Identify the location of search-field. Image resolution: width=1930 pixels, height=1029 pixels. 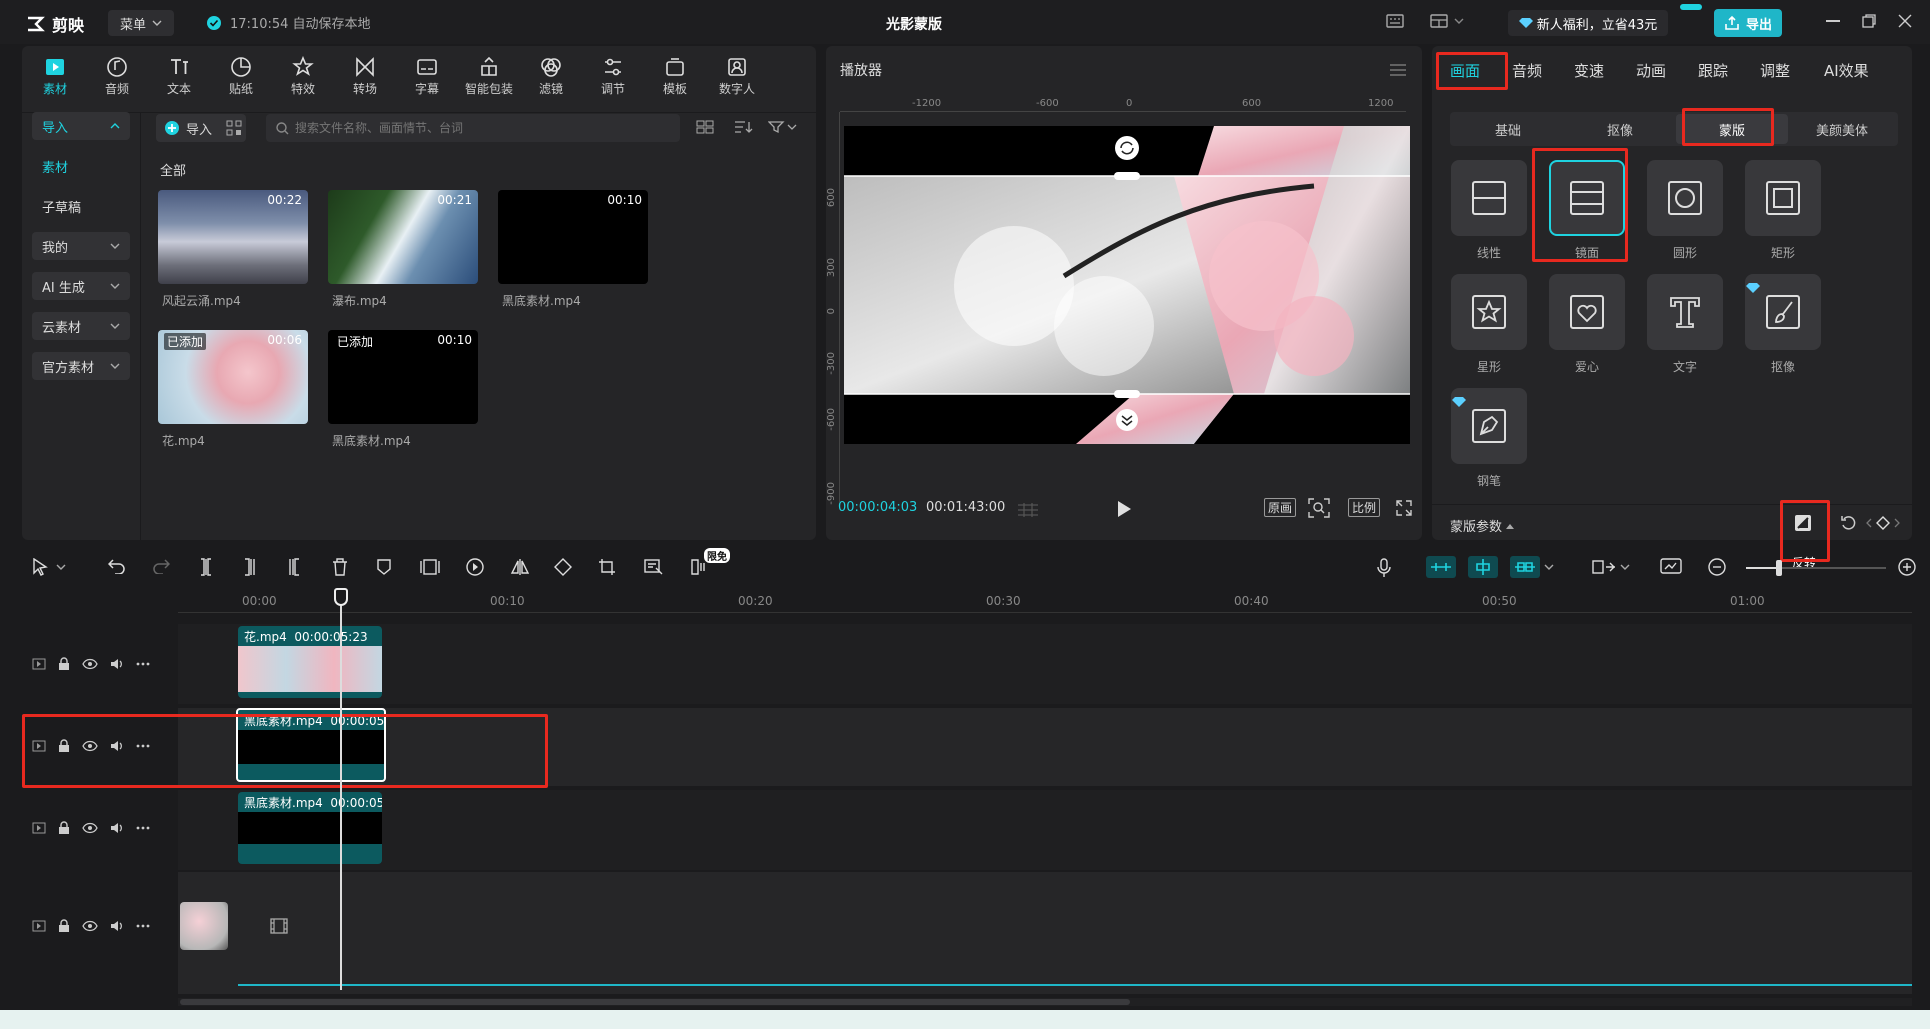
(473, 128).